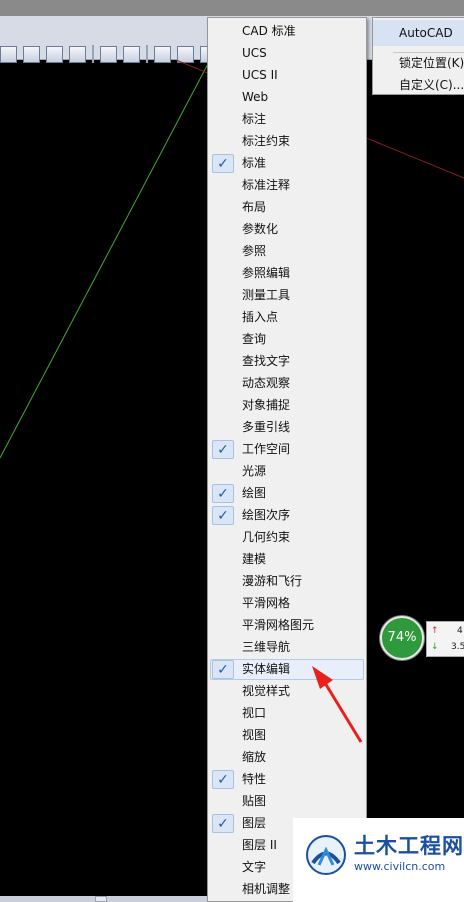 The image size is (464, 902). What do you see at coordinates (409, 846) in the screenshot?
I see `watermark-title: 土木工程网` at bounding box center [409, 846].